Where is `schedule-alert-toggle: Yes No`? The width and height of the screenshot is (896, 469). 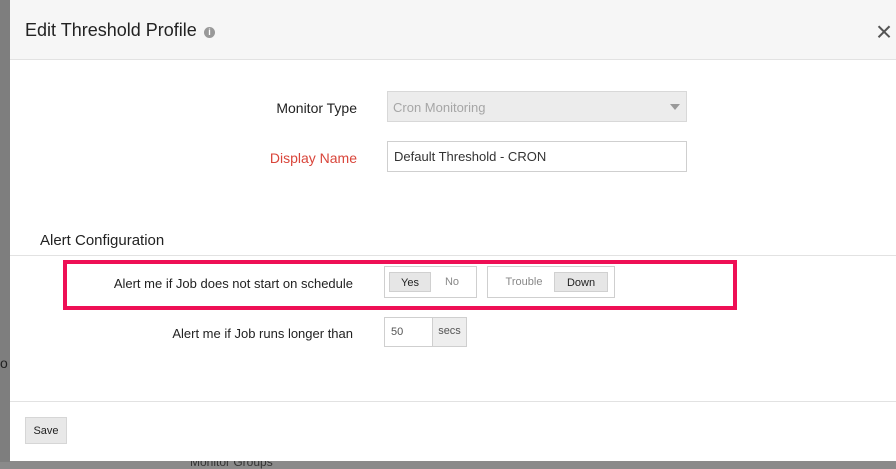 schedule-alert-toggle: Yes No is located at coordinates (430, 282).